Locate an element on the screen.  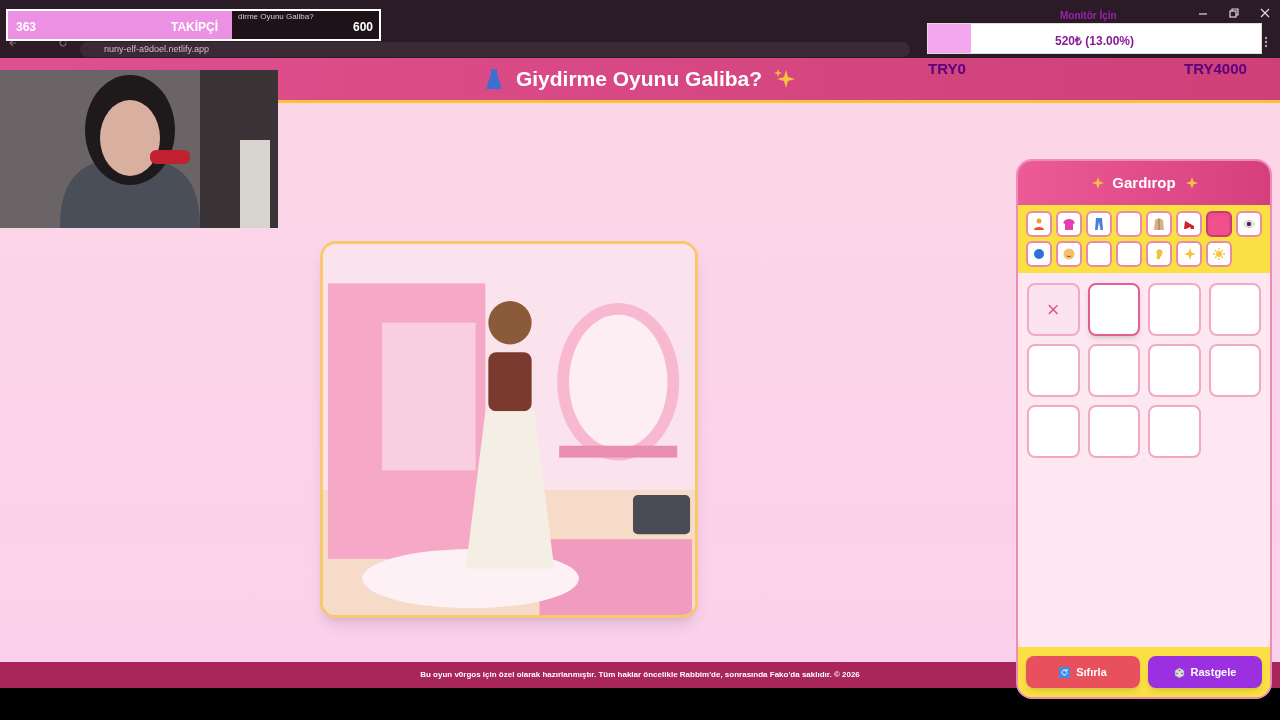
goal-max-label: TRY4000 is located at coordinates (1215, 69).